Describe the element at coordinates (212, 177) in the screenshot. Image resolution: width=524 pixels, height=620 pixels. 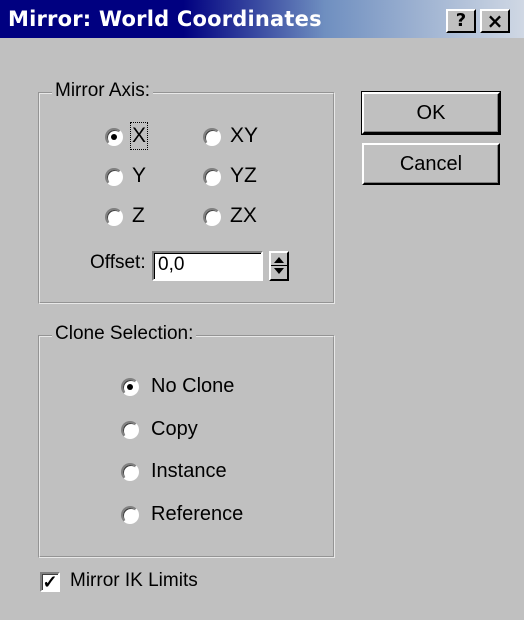
I see `axis-yz-radio` at that location.